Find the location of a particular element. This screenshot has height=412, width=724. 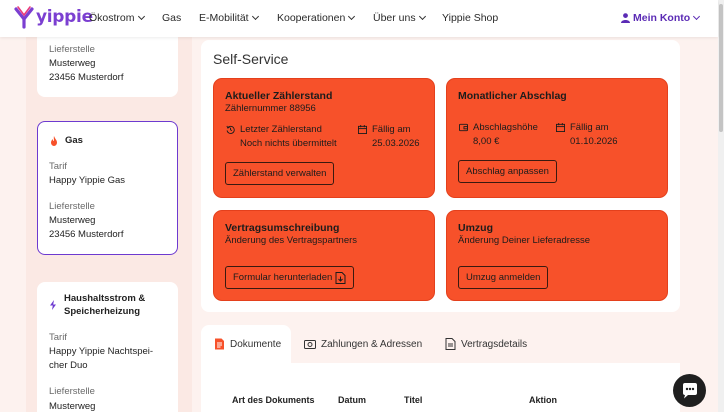

nav-label: Kooperationen is located at coordinates (311, 18).